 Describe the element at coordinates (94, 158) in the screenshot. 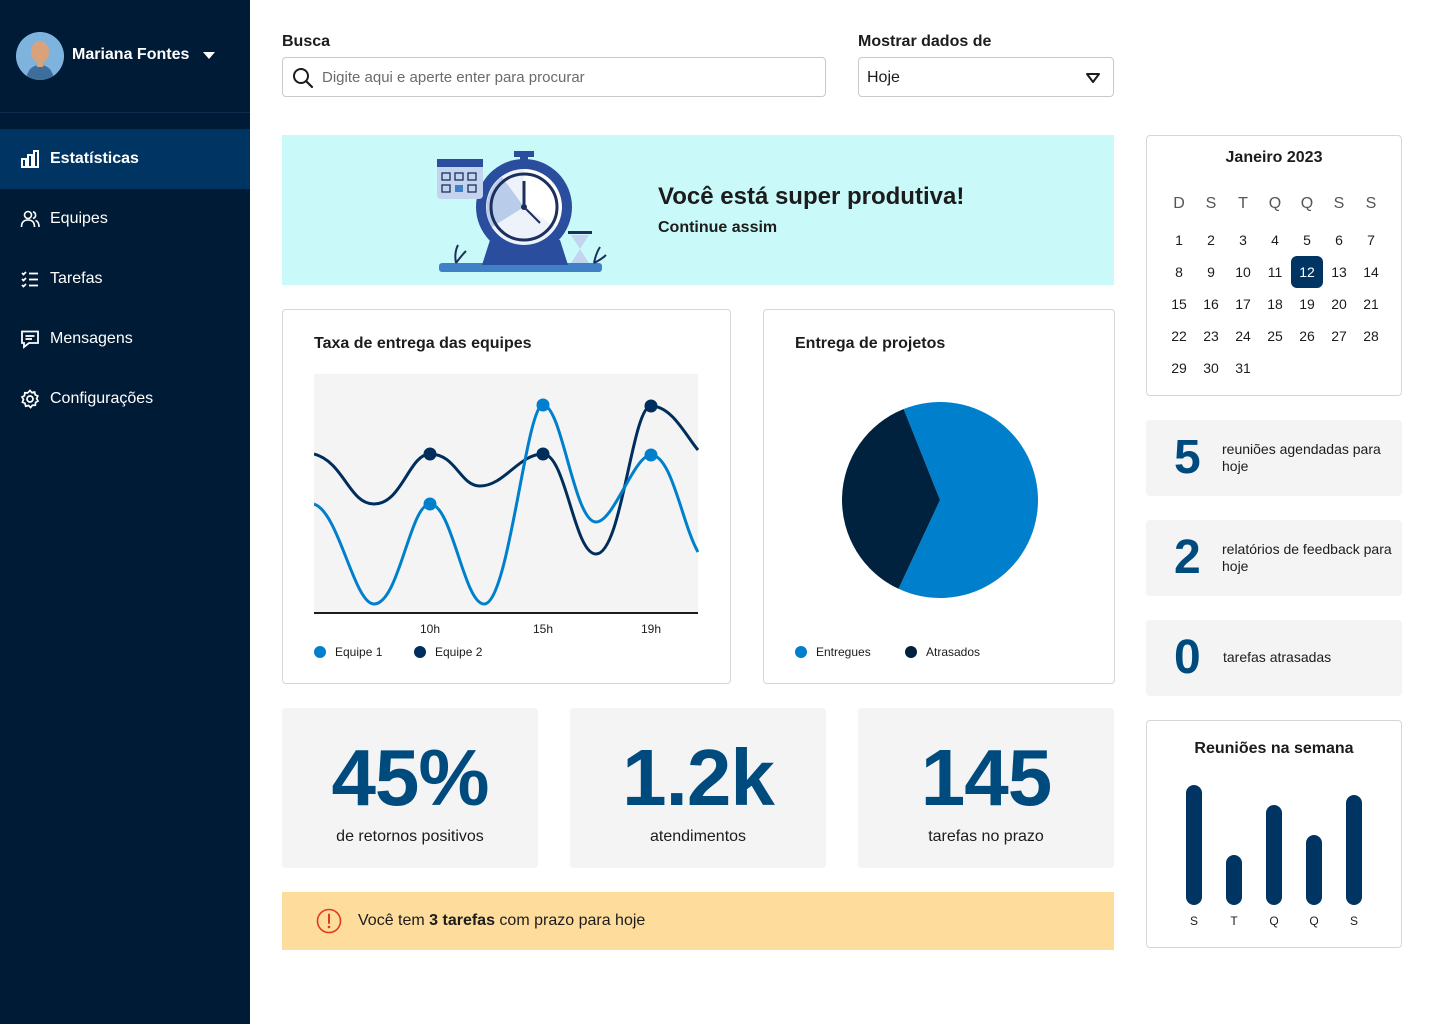

I see `nav-label: Estatísticas` at that location.